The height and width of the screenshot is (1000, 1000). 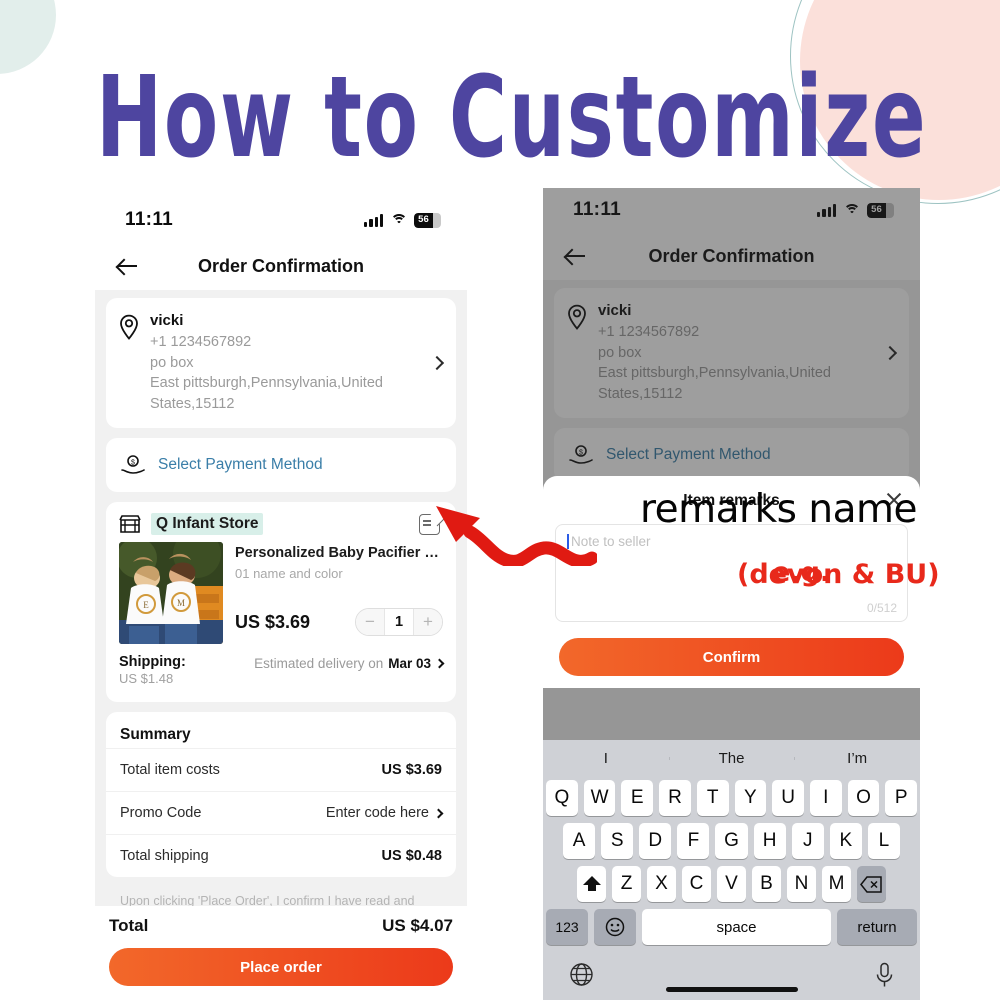 What do you see at coordinates (164, 856) in the screenshot?
I see `summary-label: Total shipping` at bounding box center [164, 856].